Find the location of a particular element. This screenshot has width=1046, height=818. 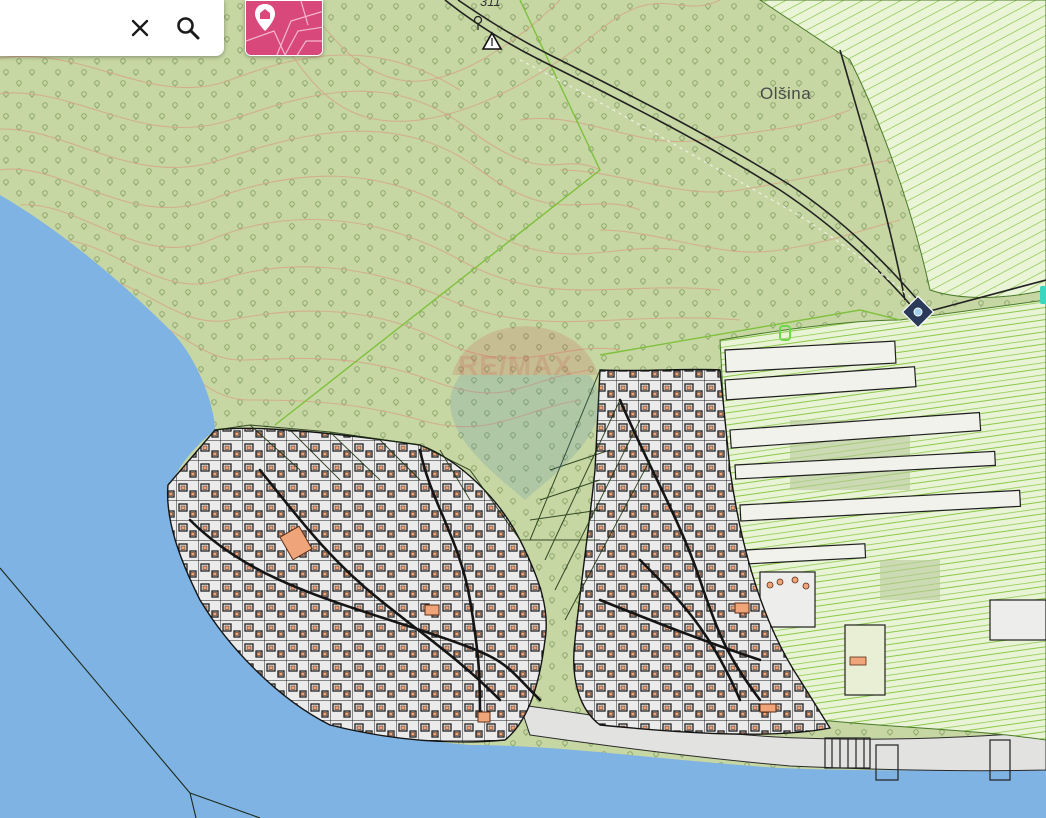

watermark-text: RE/MAX is located at coordinates (515, 365).